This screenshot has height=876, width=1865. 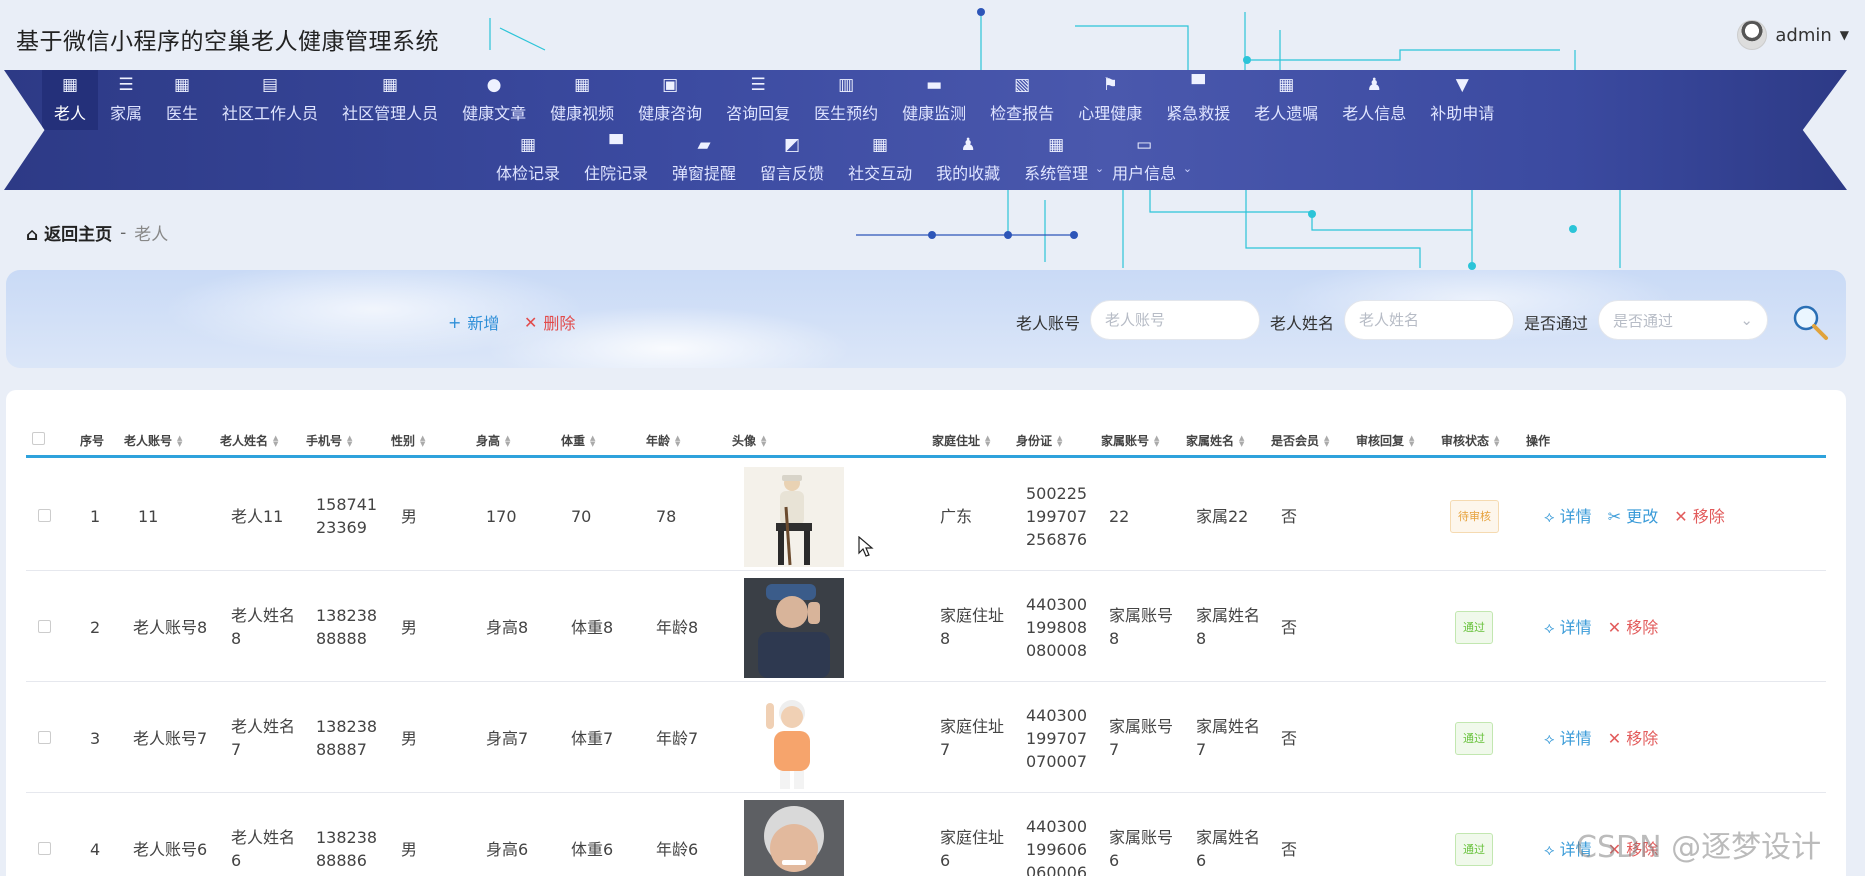 I want to click on nav-item-health-monitor: ▬ 健康监测, so click(x=934, y=100).